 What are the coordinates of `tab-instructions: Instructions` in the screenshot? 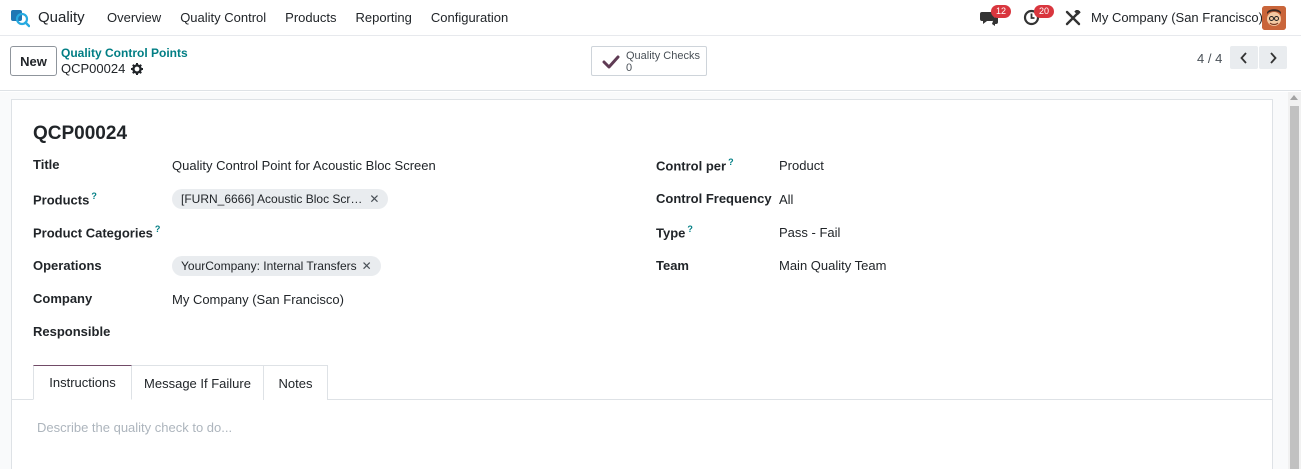 It's located at (82, 382).